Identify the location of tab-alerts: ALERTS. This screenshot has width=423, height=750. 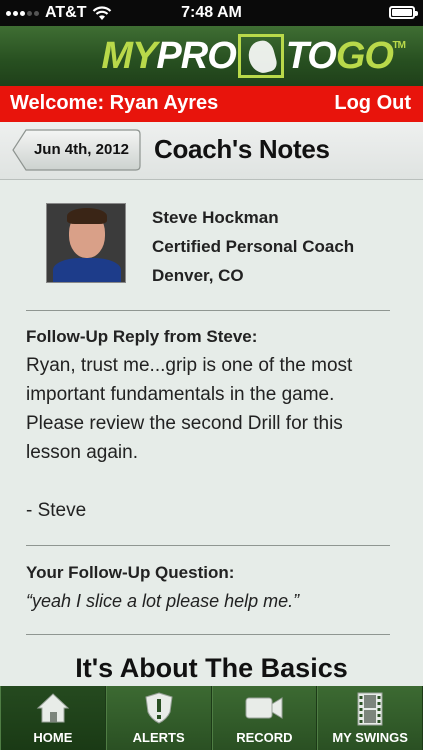
(158, 718).